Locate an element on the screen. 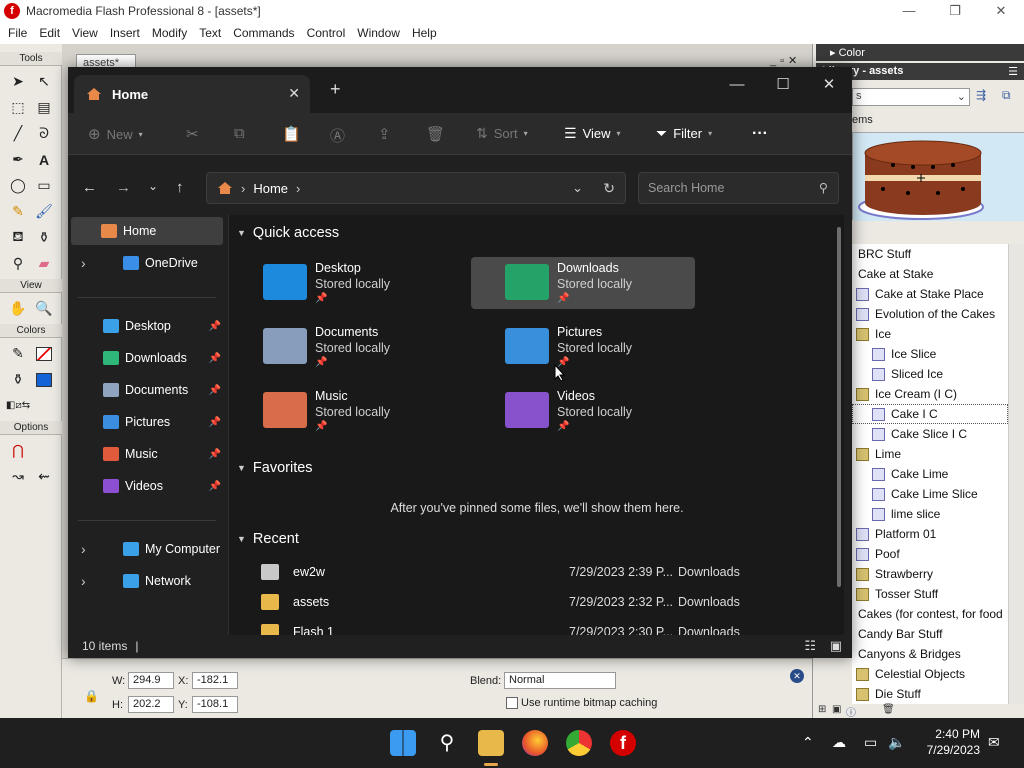 The image size is (1024, 768). brush-tool-icon: 🖌 is located at coordinates (44, 211).